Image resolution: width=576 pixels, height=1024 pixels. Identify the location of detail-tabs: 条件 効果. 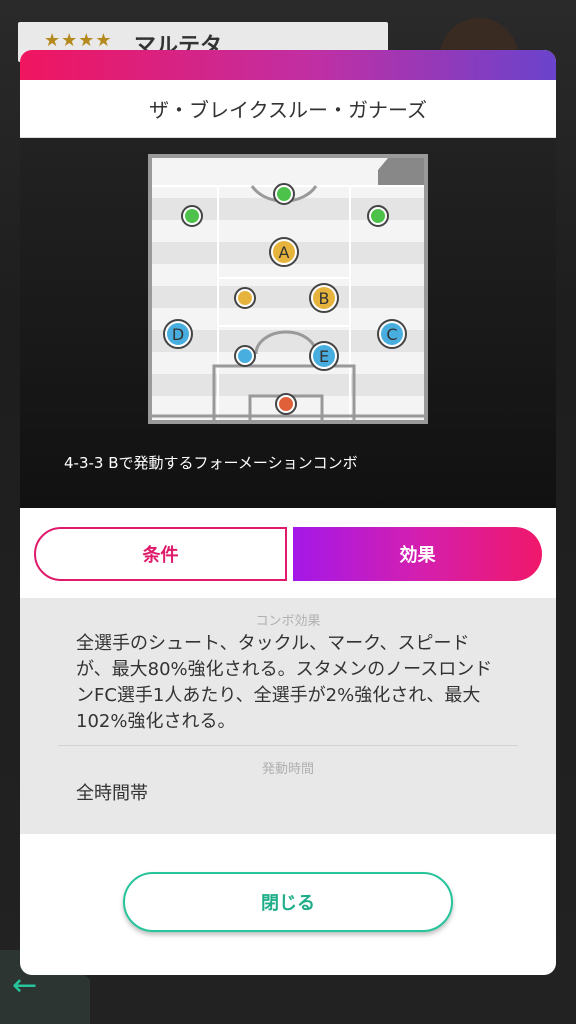
(288, 554).